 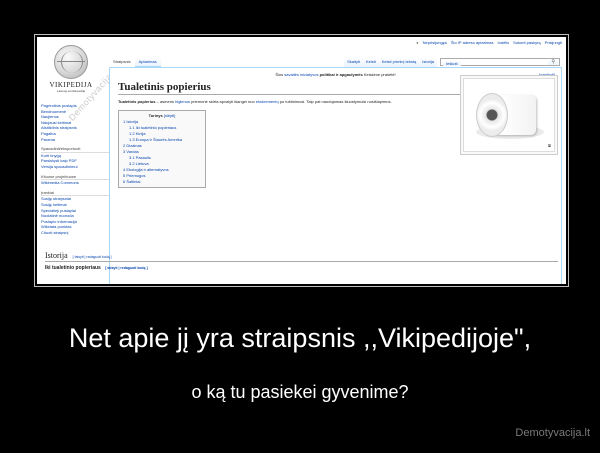 What do you see at coordinates (71, 91) in the screenshot?
I see `logo-subtitle: Laisvoji enciklopedija` at bounding box center [71, 91].